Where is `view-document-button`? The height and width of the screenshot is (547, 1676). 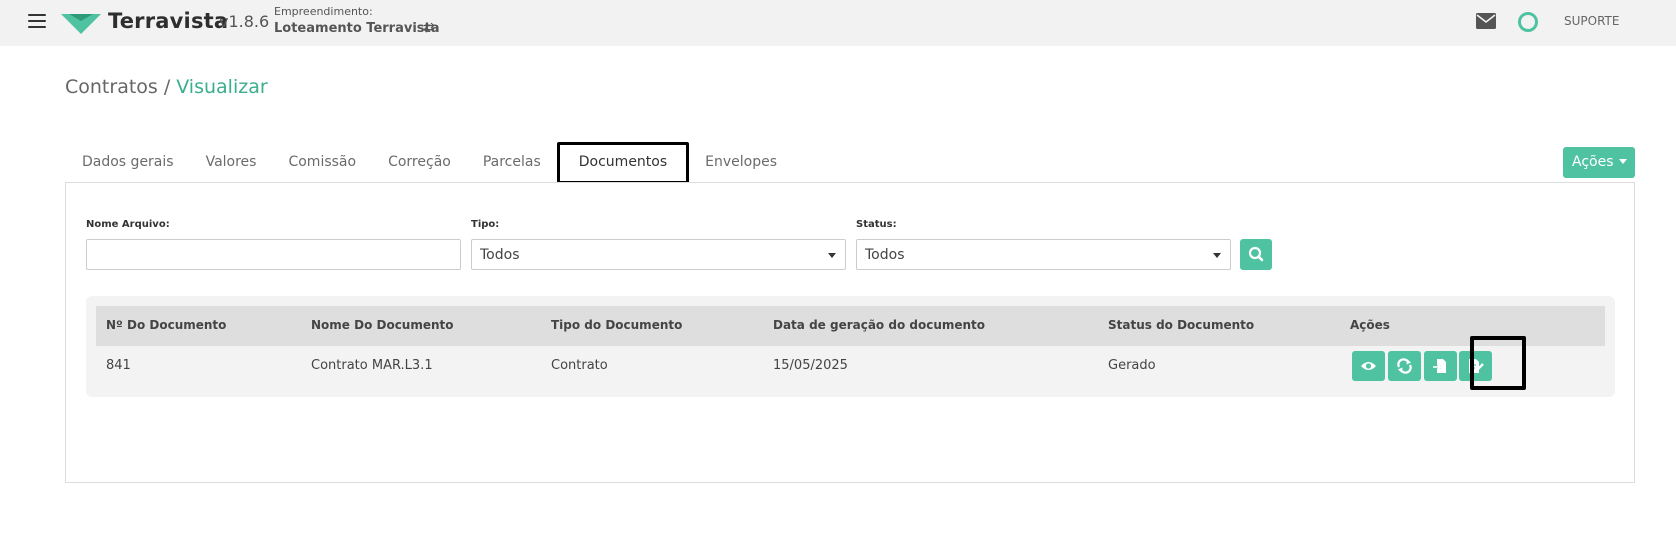
view-document-button is located at coordinates (1368, 366).